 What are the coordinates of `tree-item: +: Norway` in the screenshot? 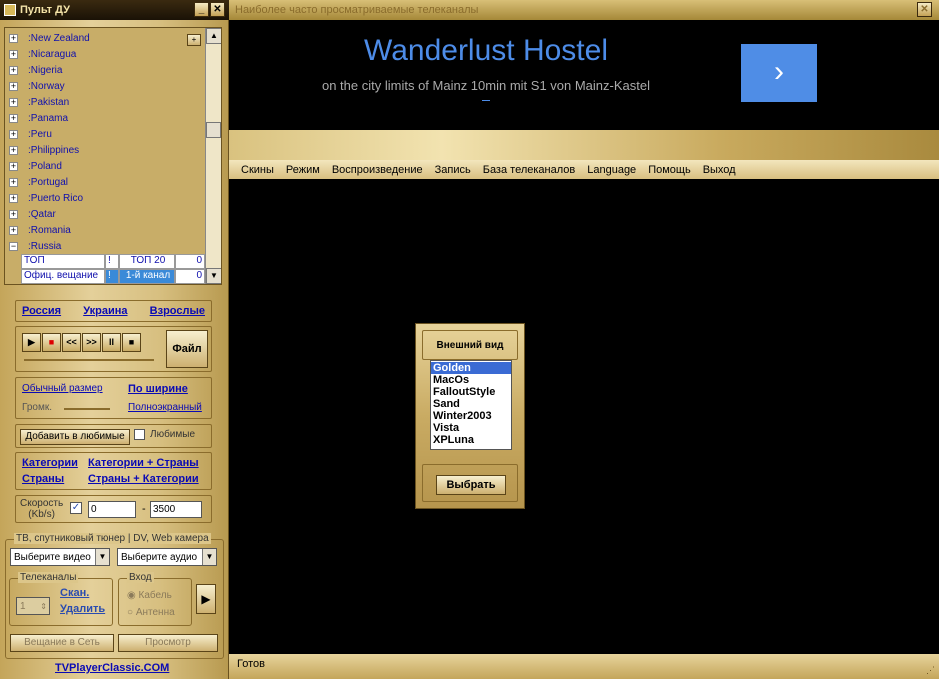 It's located at (113, 86).